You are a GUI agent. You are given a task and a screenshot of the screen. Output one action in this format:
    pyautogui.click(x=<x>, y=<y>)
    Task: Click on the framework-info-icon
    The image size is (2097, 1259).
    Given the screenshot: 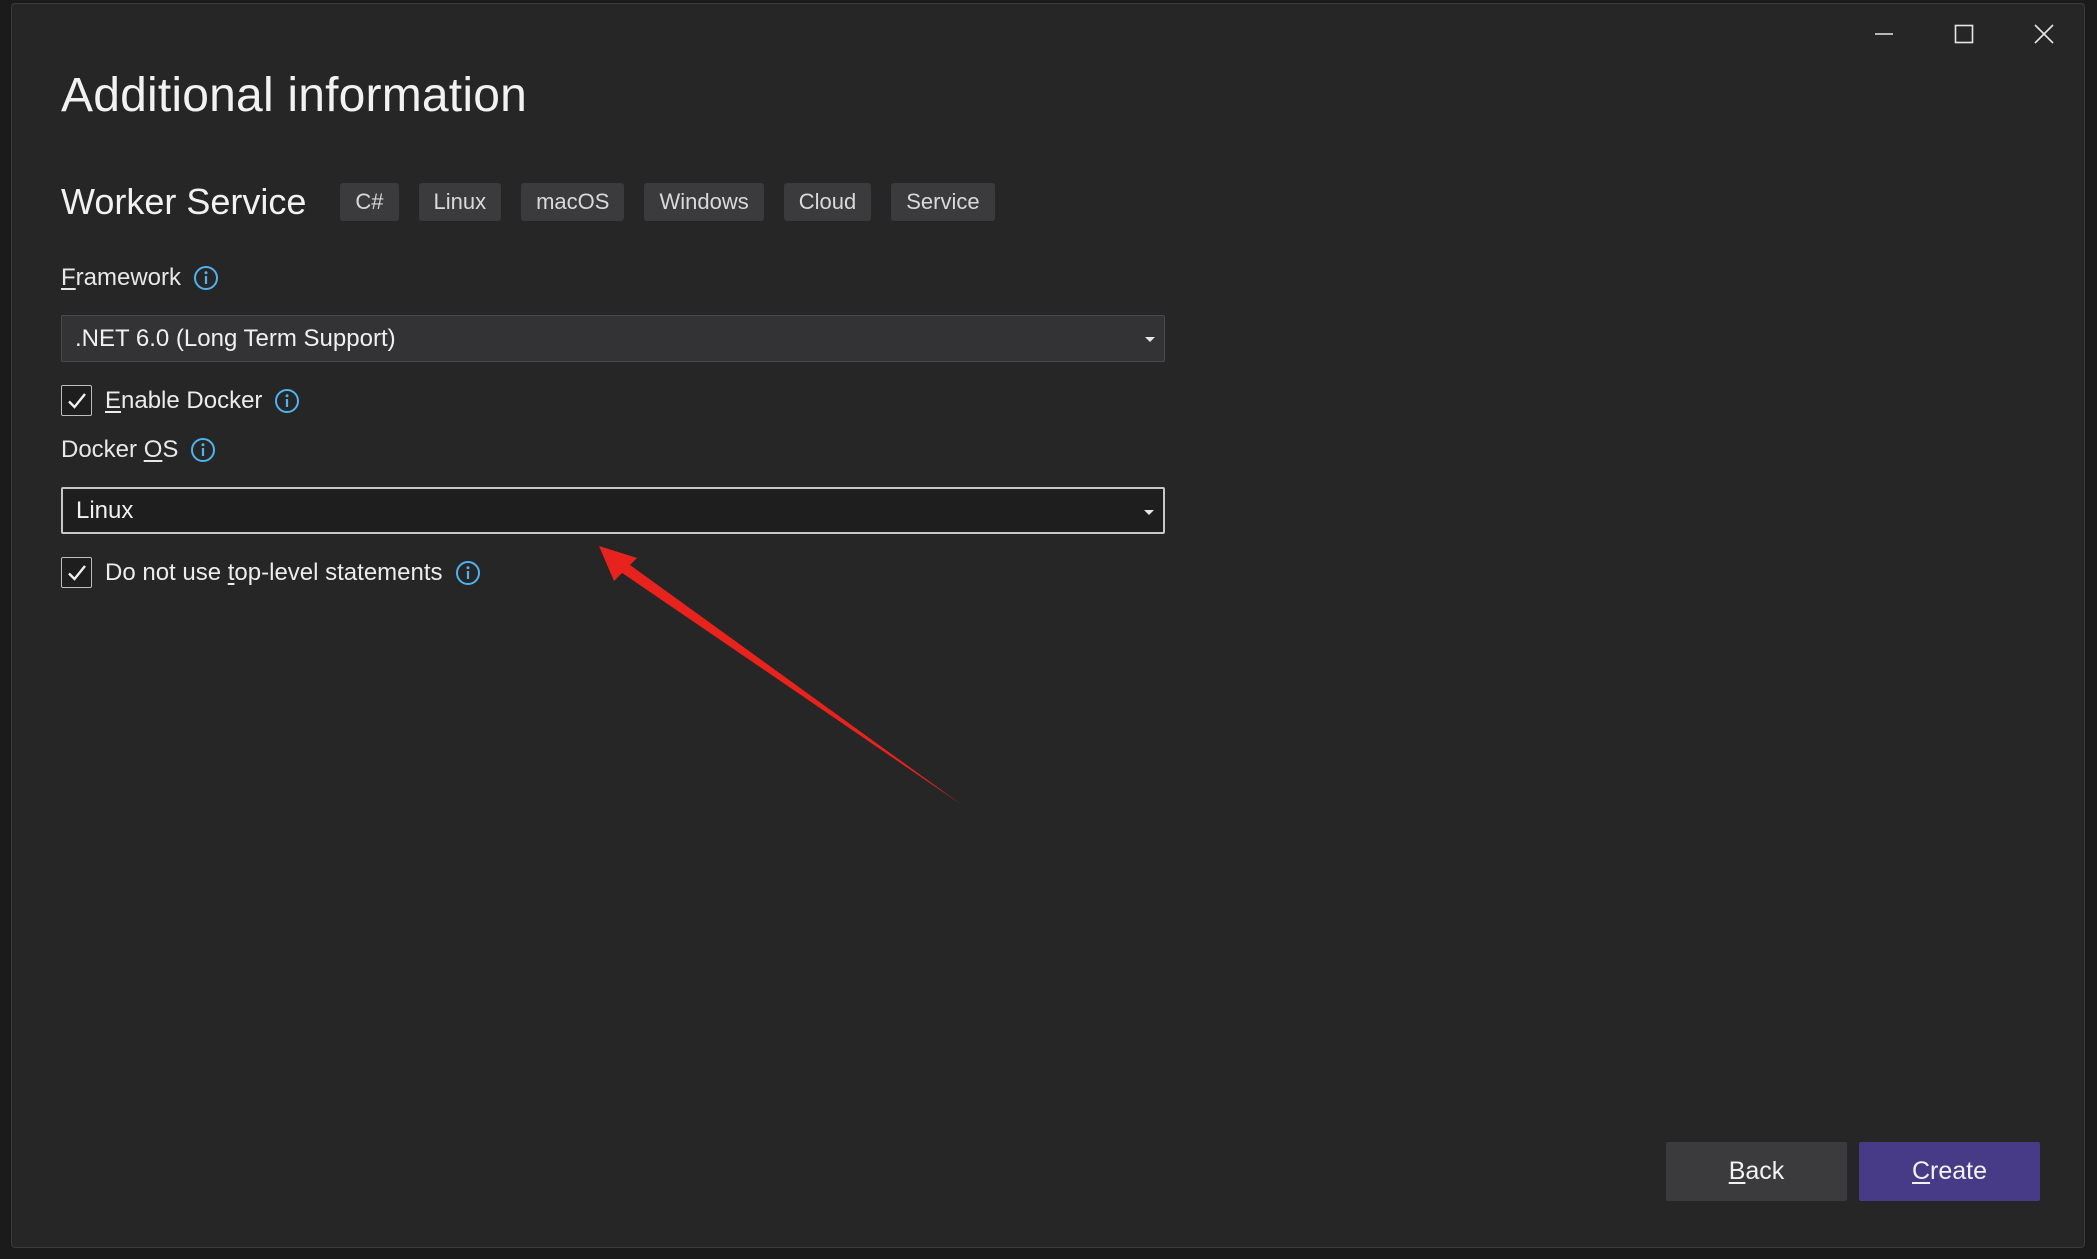 What is the action you would take?
    pyautogui.click(x=206, y=278)
    